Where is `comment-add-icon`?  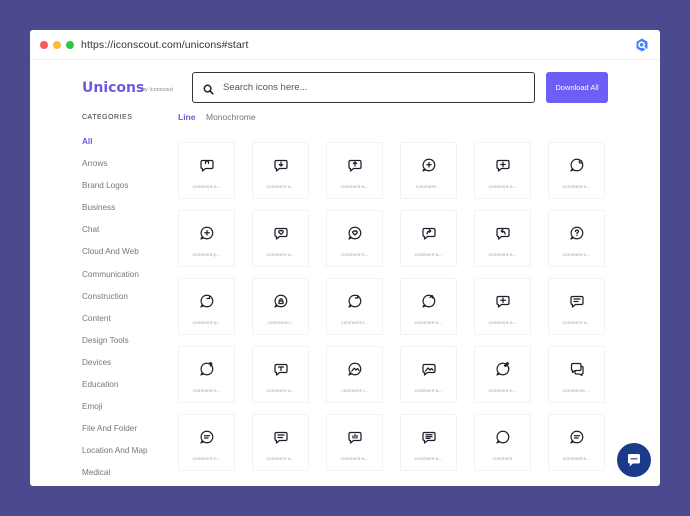
comment-add-icon is located at coordinates (207, 233).